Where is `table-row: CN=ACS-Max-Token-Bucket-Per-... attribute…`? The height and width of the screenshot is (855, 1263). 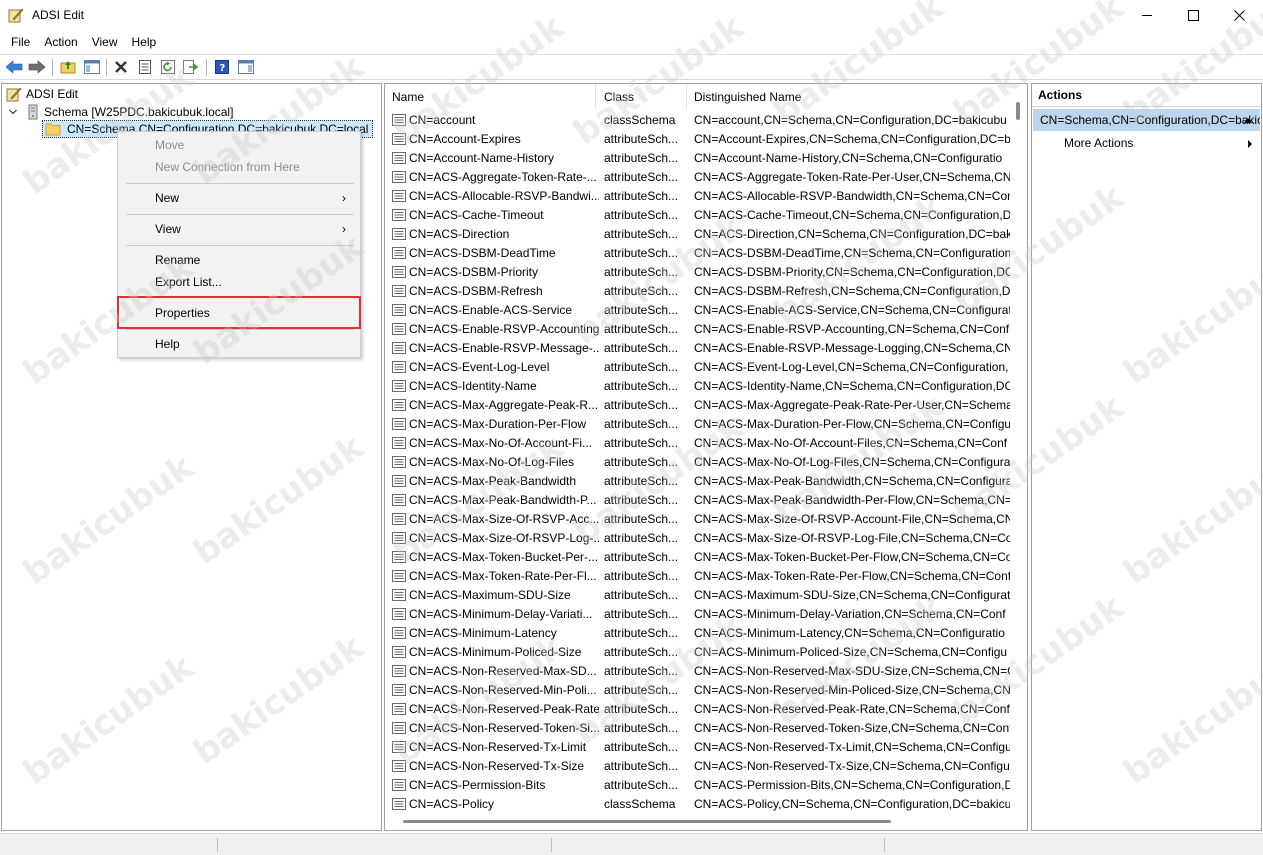
table-row: CN=ACS-Max-Token-Bucket-Per-... attribute… is located at coordinates (700, 557).